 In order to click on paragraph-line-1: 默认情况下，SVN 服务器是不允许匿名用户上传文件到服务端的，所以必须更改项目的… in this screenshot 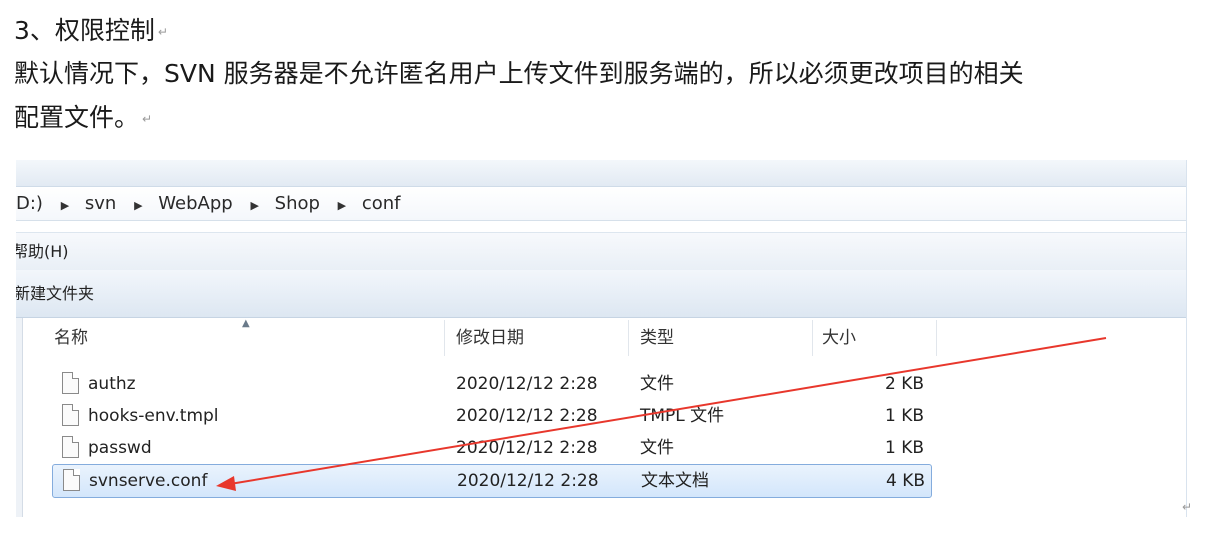, I will do `click(519, 73)`.